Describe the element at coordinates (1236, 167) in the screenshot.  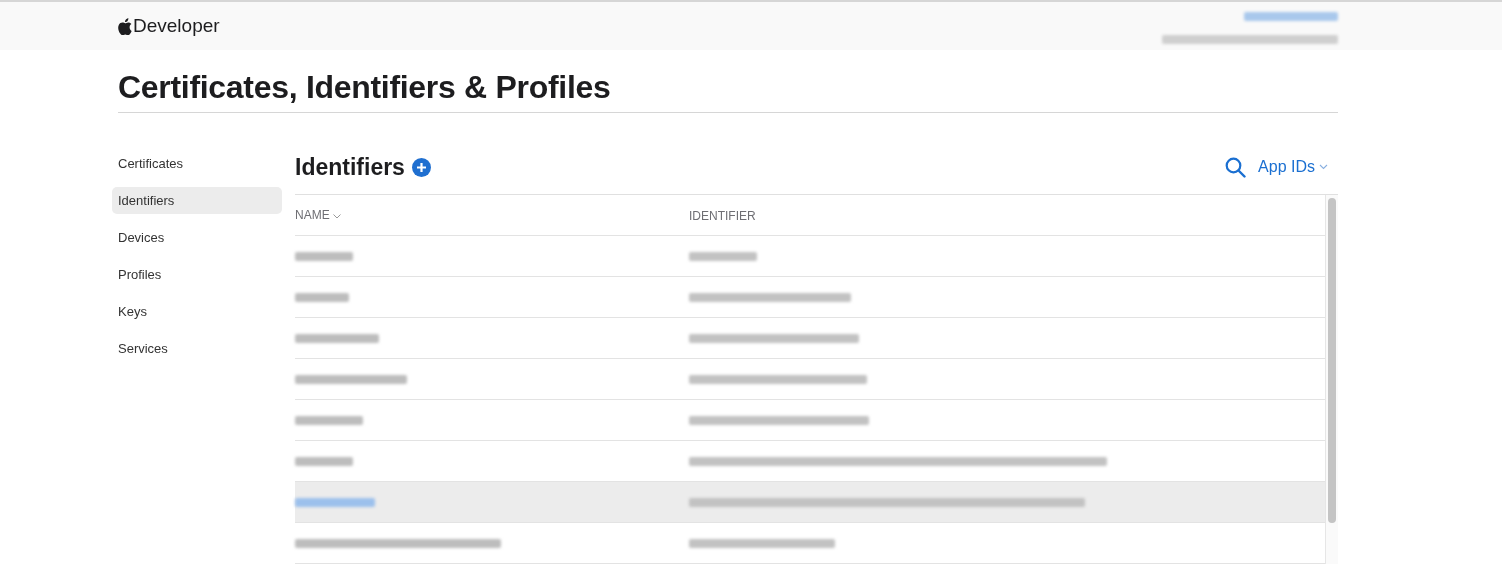
I see `search-icon` at that location.